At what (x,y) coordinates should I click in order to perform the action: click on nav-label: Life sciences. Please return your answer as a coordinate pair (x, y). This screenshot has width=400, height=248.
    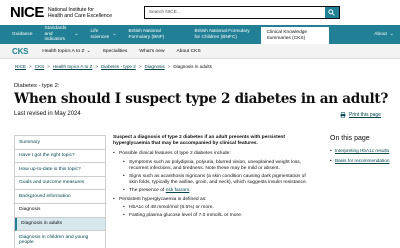
    Looking at the image, I should click on (100, 34).